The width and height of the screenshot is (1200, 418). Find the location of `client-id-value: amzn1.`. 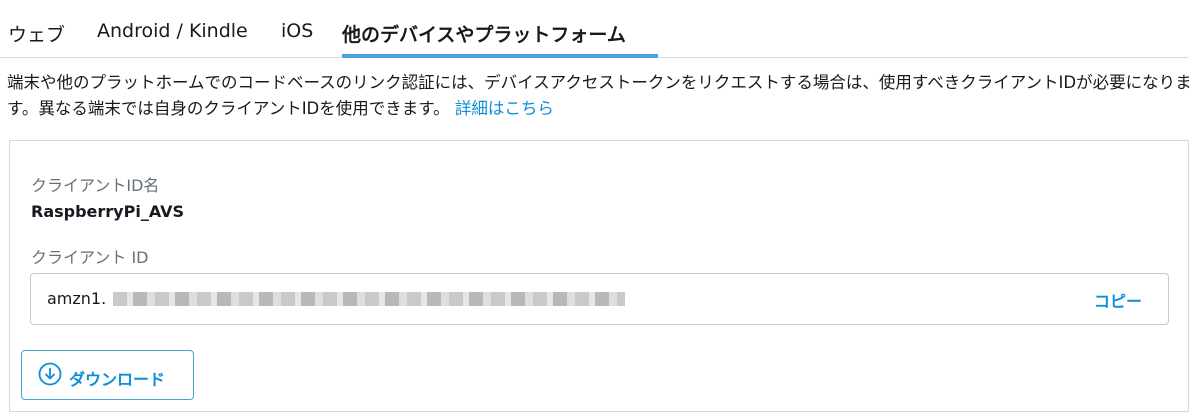

client-id-value: amzn1. is located at coordinates (77, 298).